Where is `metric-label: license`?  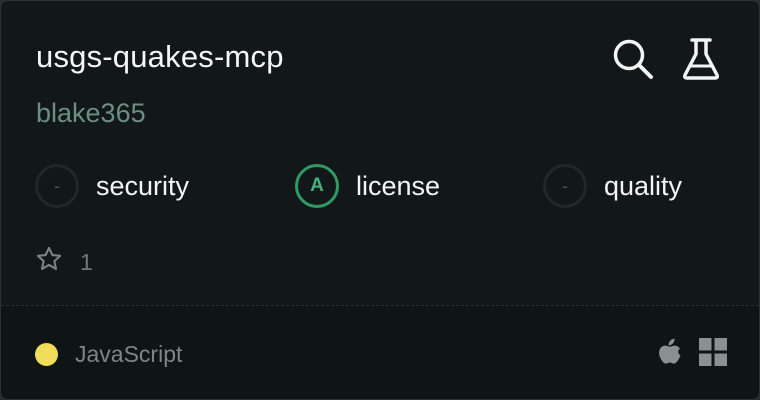
metric-label: license is located at coordinates (398, 185).